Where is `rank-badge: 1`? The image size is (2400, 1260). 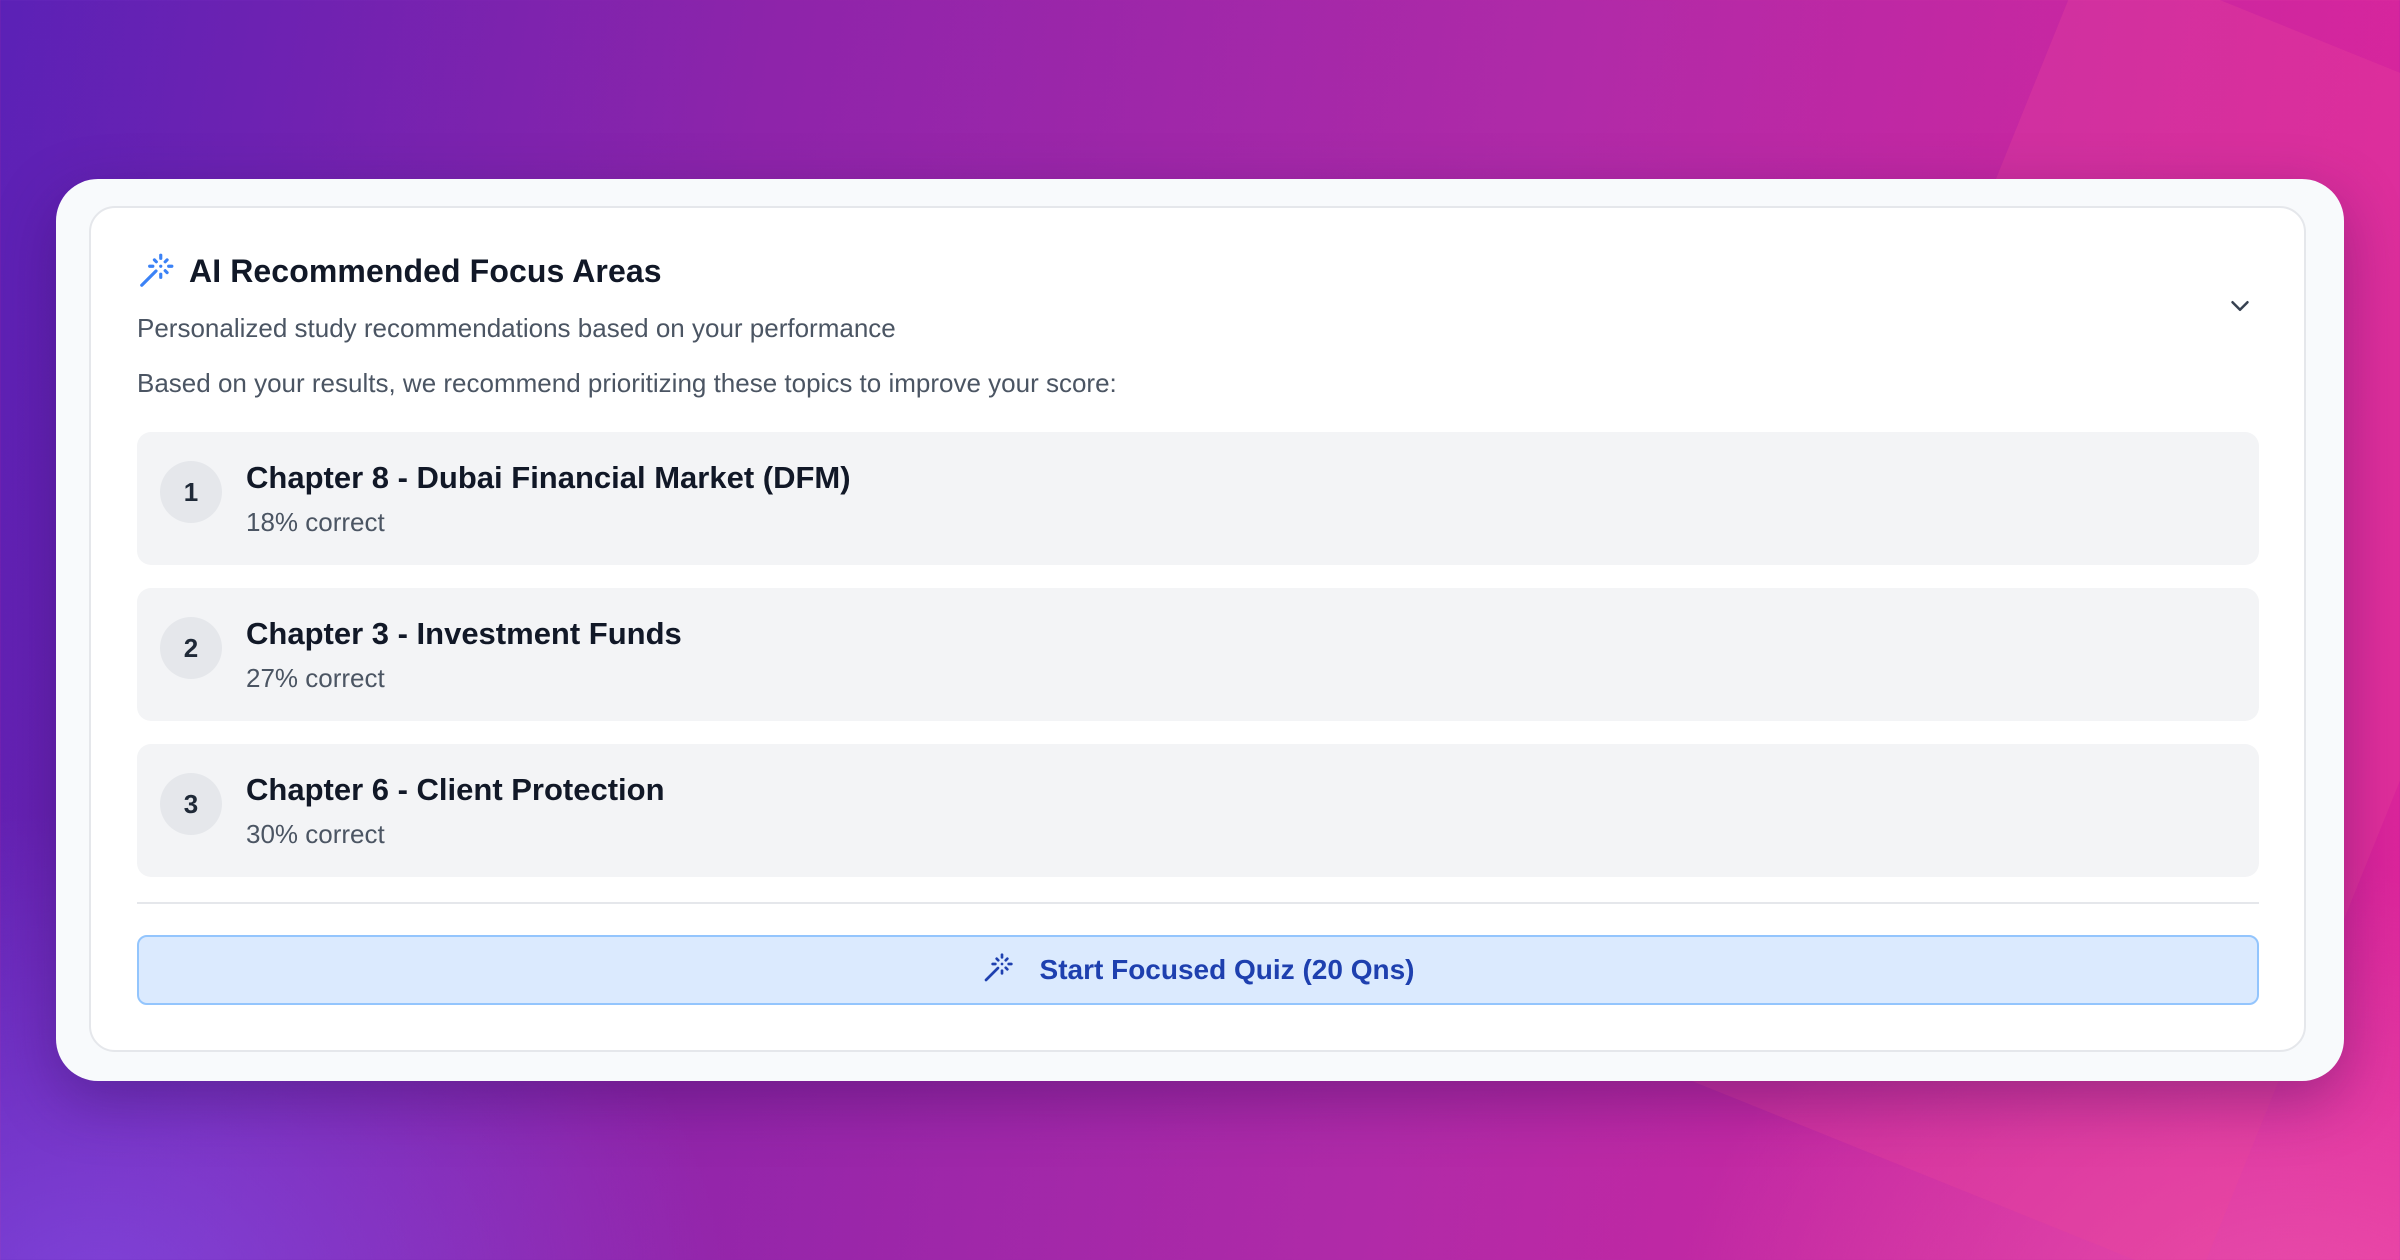 rank-badge: 1 is located at coordinates (191, 492).